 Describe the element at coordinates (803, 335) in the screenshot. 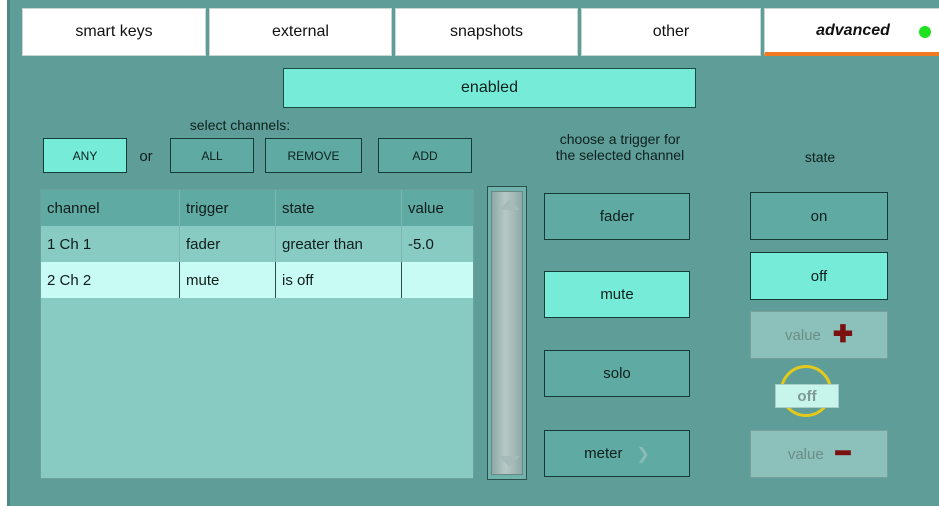

I see `value-increase-label: value` at that location.